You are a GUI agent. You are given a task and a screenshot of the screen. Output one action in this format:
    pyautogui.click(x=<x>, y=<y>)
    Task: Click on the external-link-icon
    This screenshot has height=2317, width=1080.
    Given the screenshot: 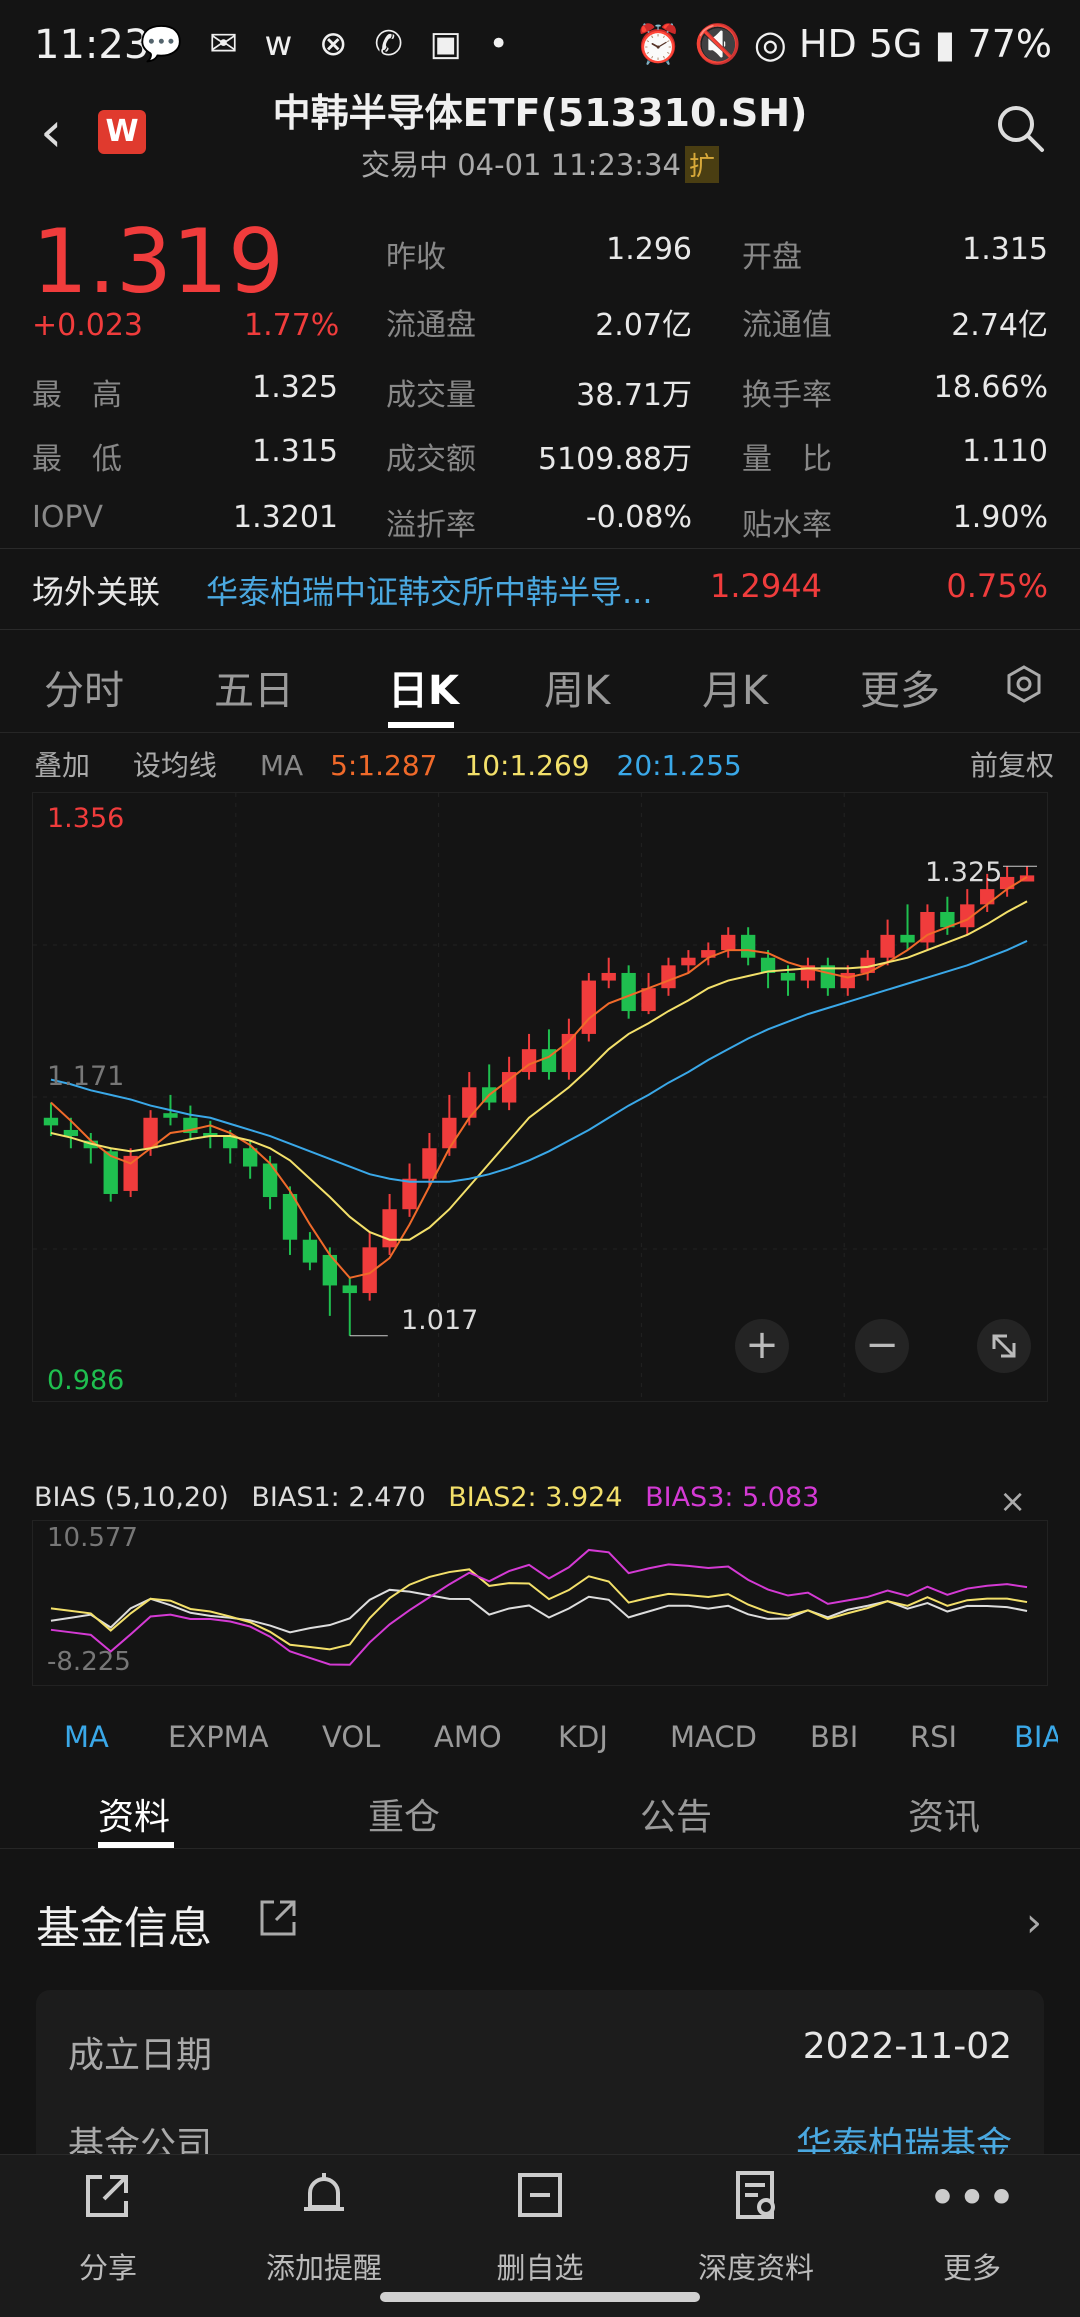 What is the action you would take?
    pyautogui.click(x=278, y=1920)
    